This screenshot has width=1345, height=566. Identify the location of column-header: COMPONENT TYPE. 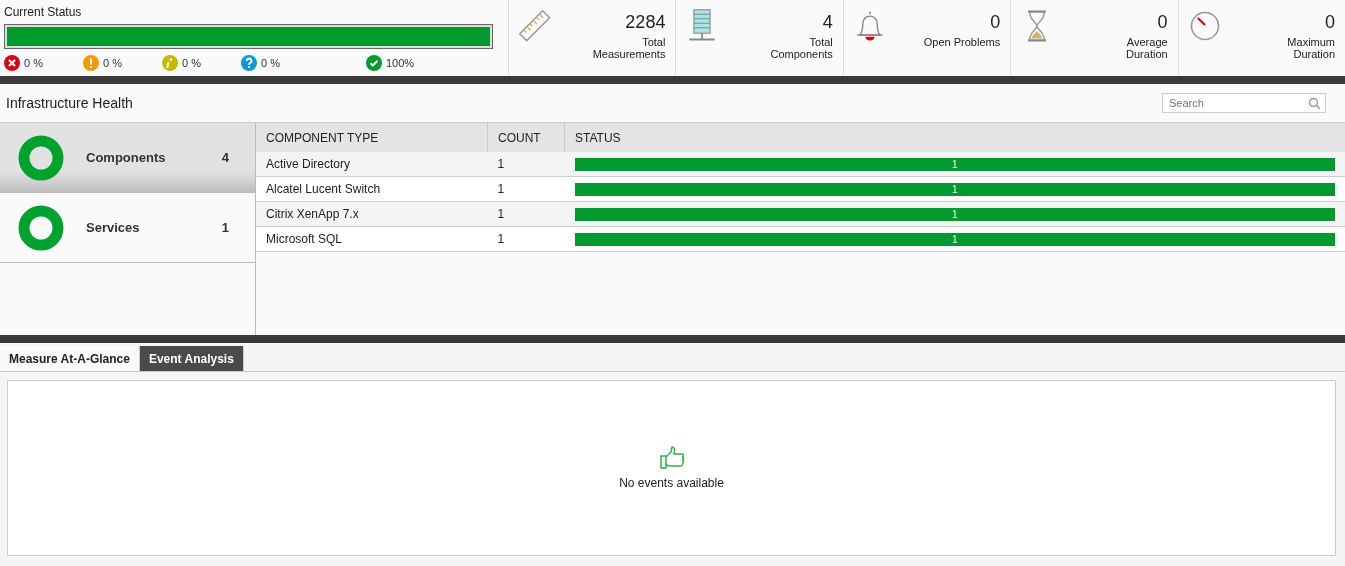
(372, 137).